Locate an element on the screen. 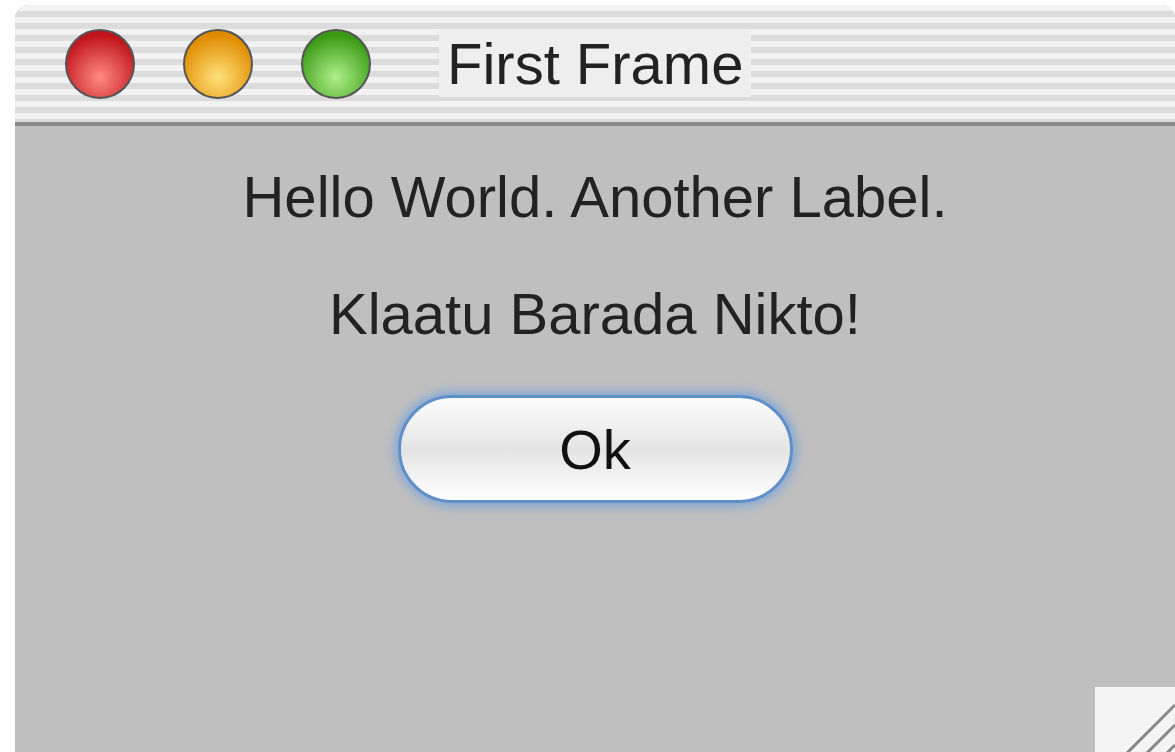  text-label: Hello World. Another Label. is located at coordinates (595, 197).